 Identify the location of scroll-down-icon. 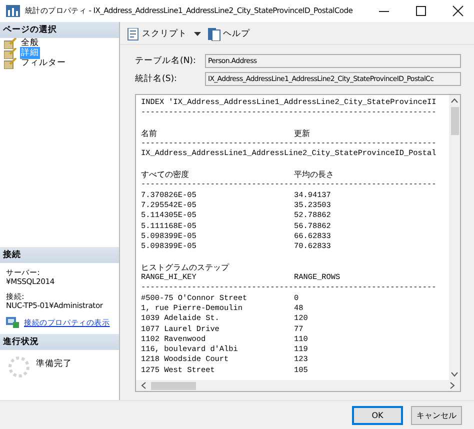
(454, 374).